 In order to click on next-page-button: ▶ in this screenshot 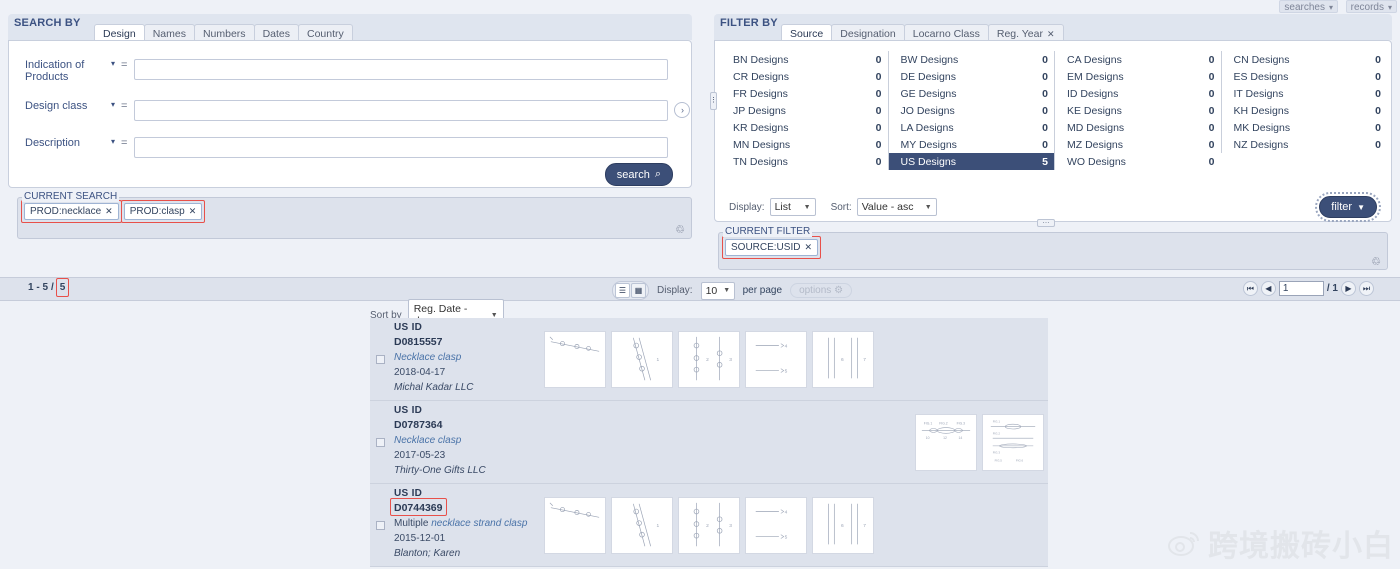, I will do `click(1348, 288)`.